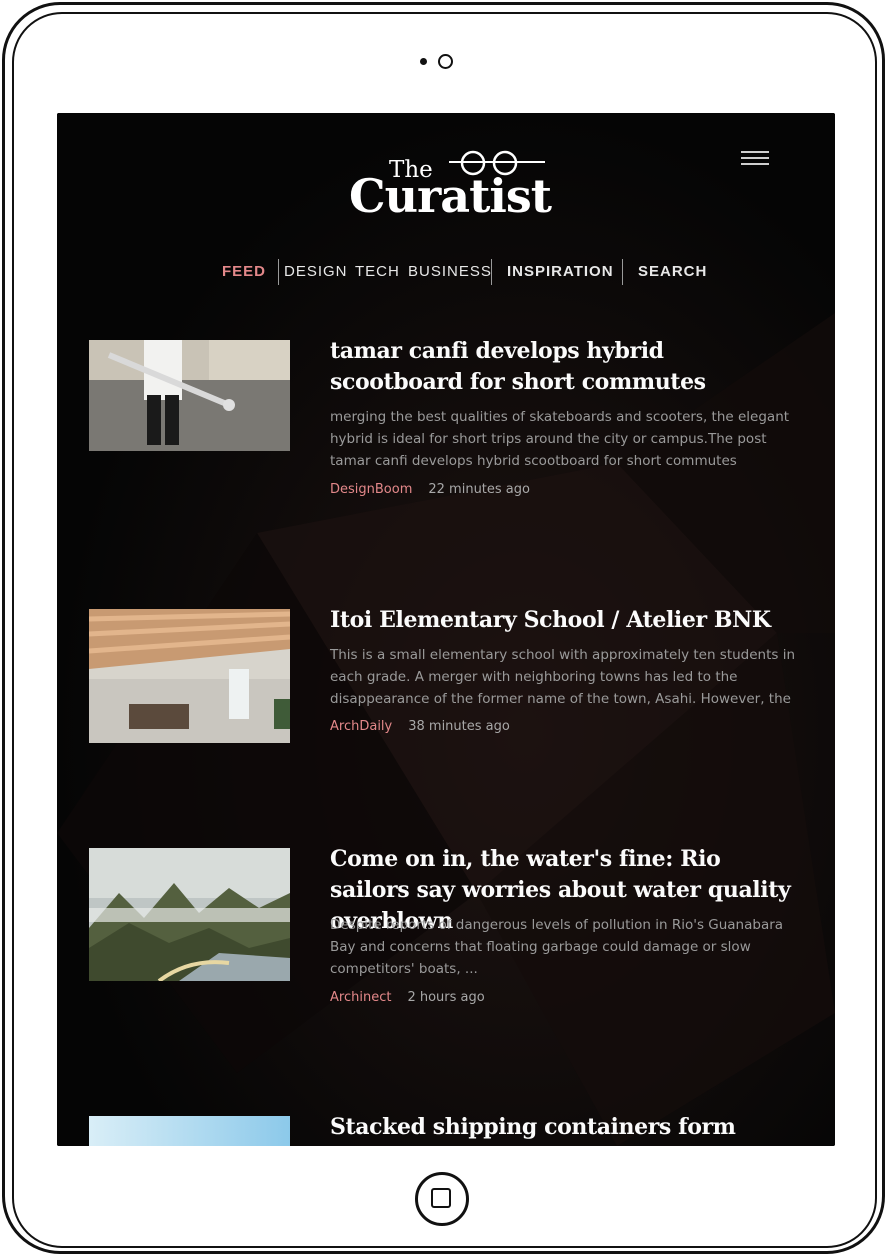 The width and height of the screenshot is (891, 1260). I want to click on article-title: Itoi Elementary School / Atelier BNK, so click(565, 620).